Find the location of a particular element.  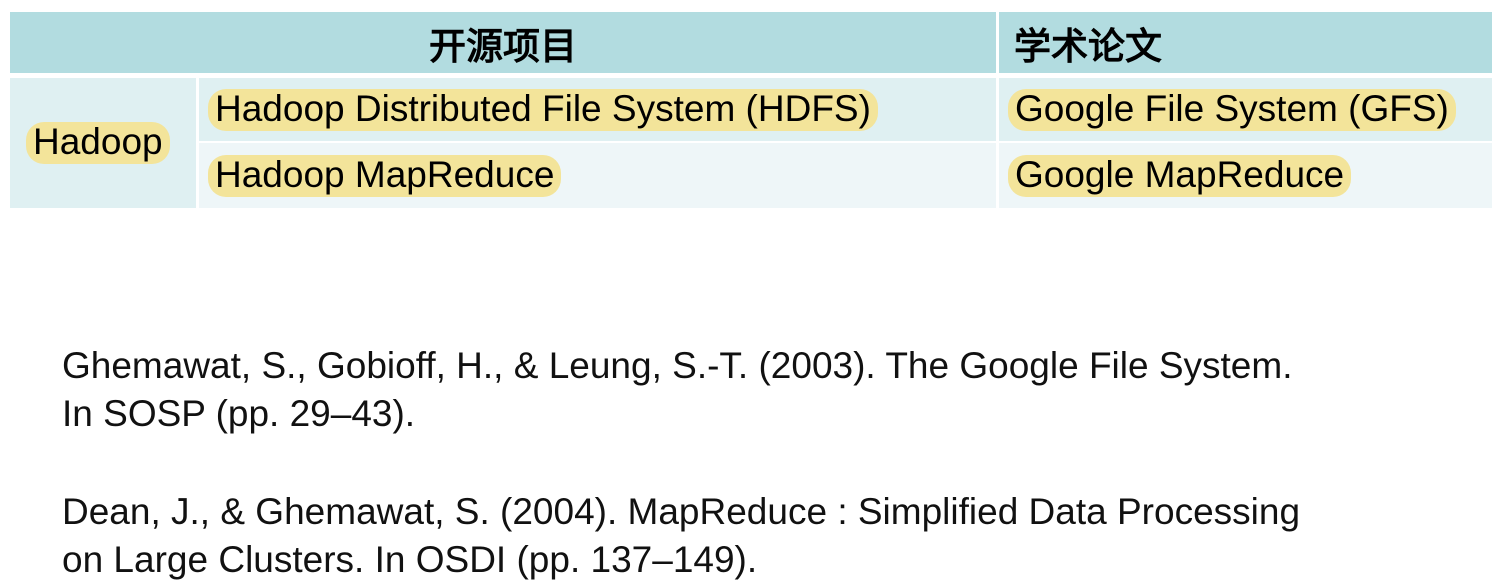

reference-gfs-line-2: In SOSP (pp. 29–43). is located at coordinates (239, 413).